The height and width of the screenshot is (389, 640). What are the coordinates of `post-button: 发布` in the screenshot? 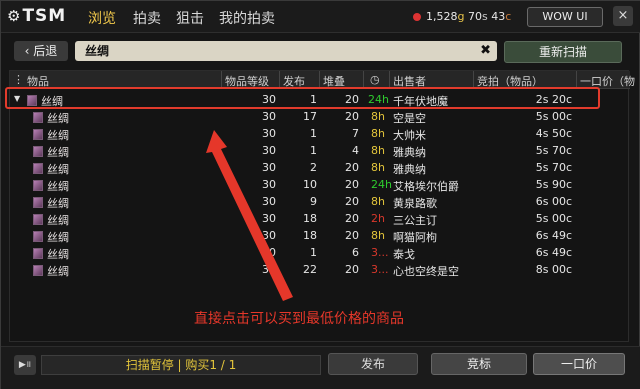 It's located at (373, 364).